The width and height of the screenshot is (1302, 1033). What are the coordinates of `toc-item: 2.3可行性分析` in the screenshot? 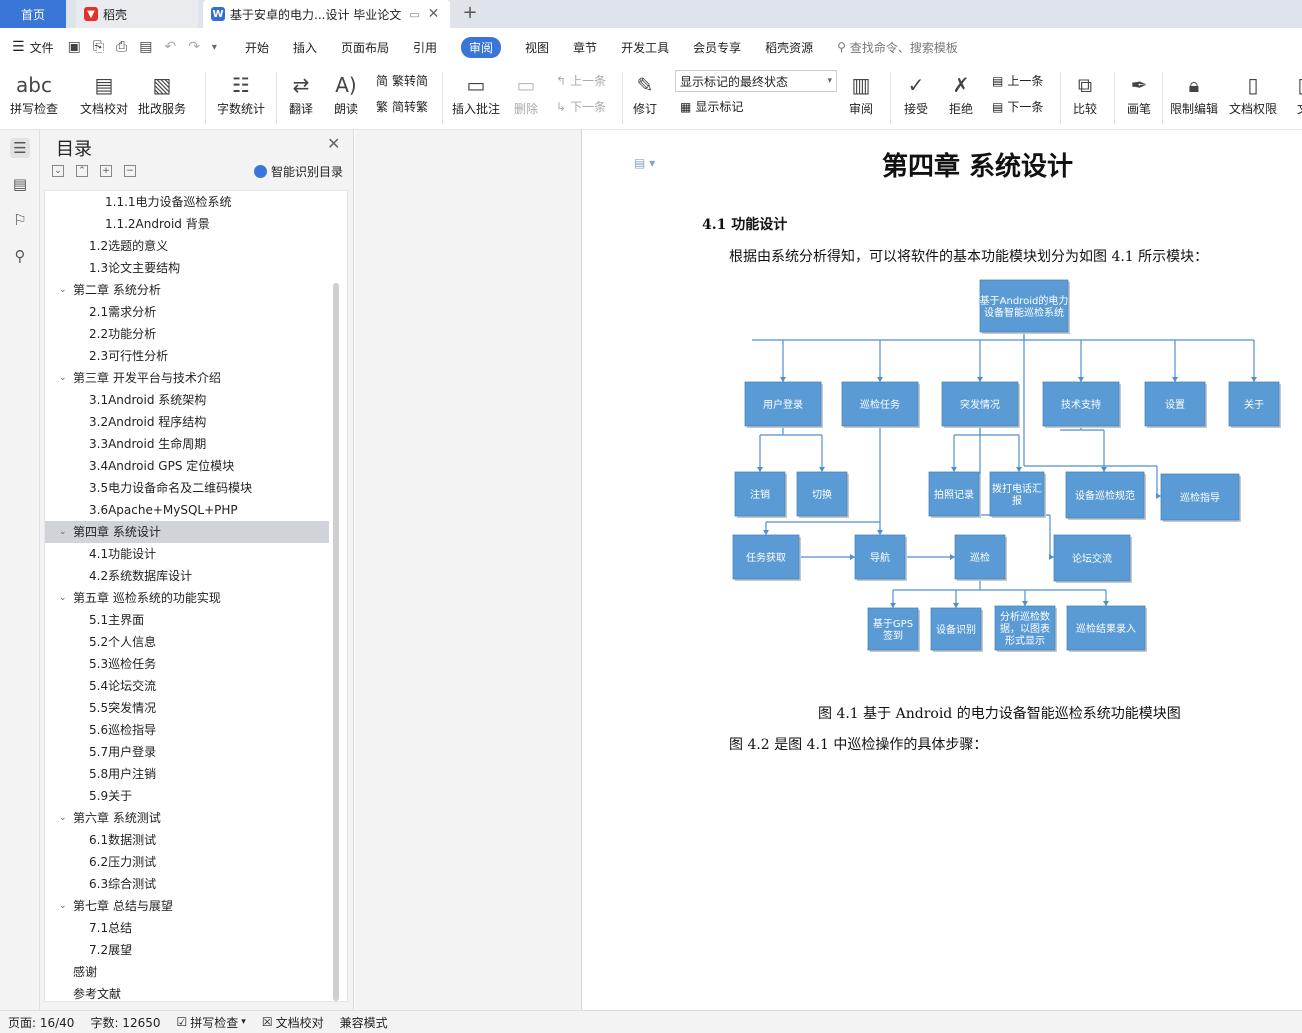 It's located at (187, 356).